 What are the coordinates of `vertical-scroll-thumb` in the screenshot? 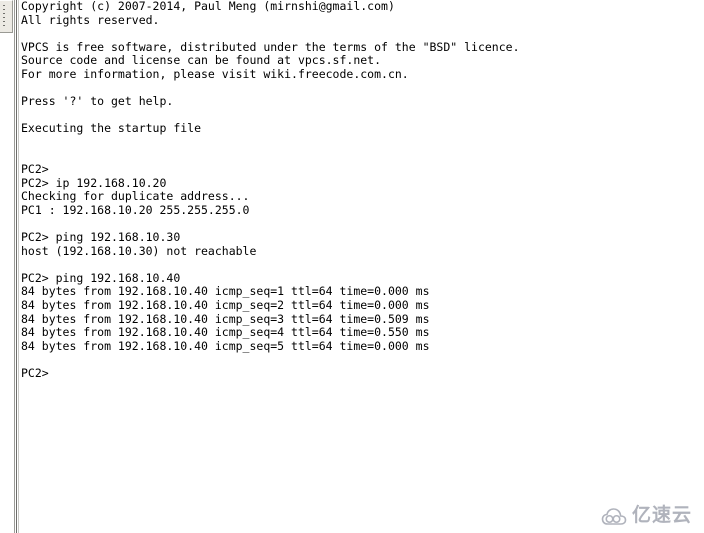 It's located at (6, 16).